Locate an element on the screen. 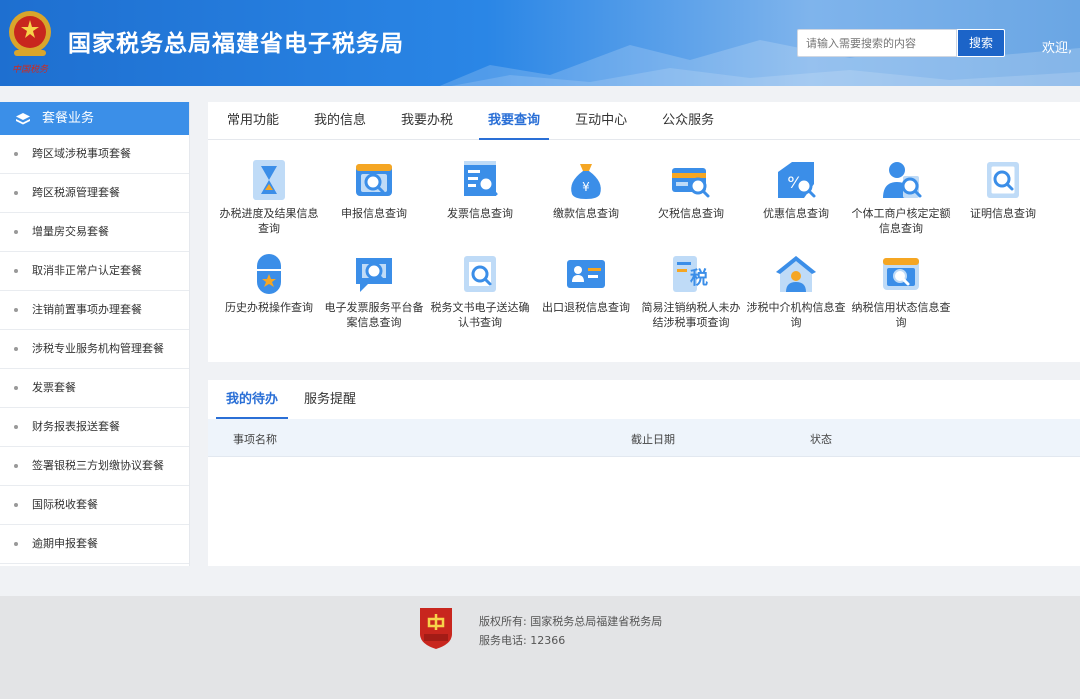 The width and height of the screenshot is (1080, 699). query-tile: ¥ 缴款信息查询 is located at coordinates (586, 189).